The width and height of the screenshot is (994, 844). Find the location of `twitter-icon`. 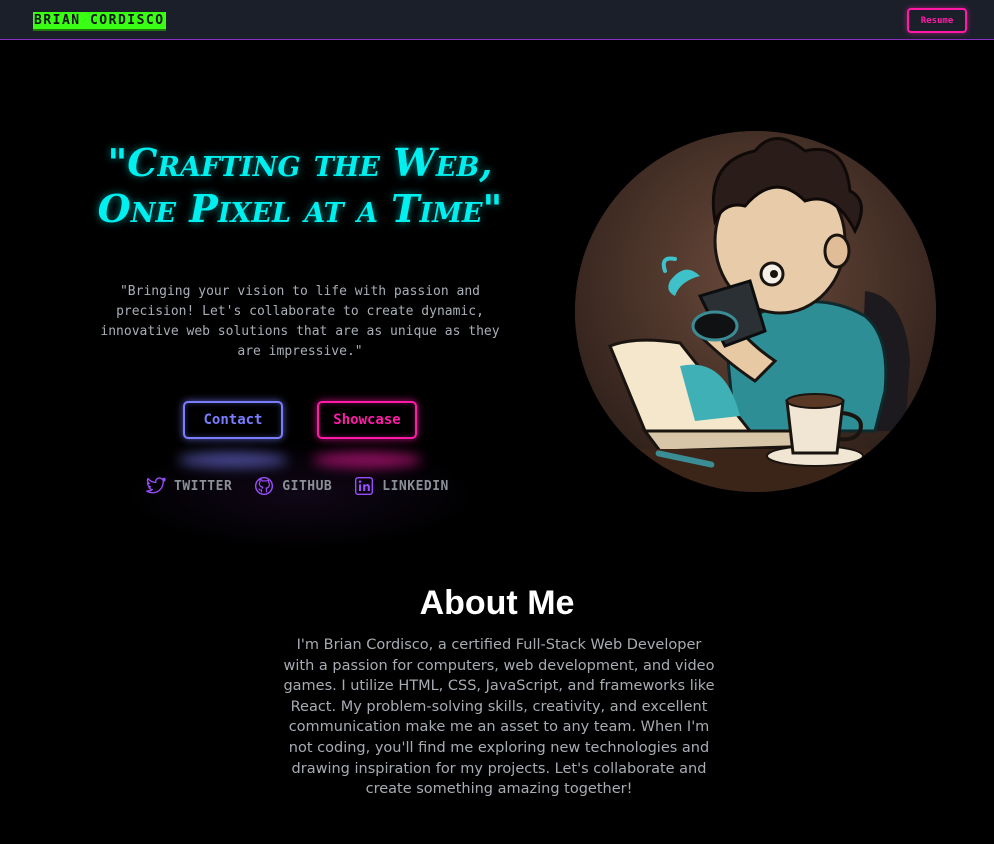

twitter-icon is located at coordinates (156, 485).